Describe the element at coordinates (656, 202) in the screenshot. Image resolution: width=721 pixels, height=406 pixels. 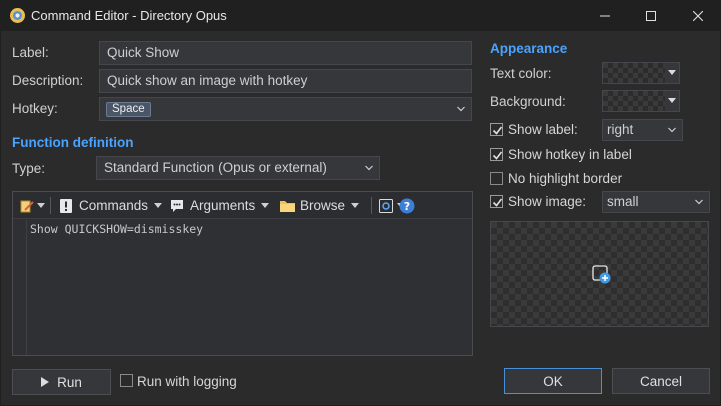
I see `show-image-dropdown: small` at that location.